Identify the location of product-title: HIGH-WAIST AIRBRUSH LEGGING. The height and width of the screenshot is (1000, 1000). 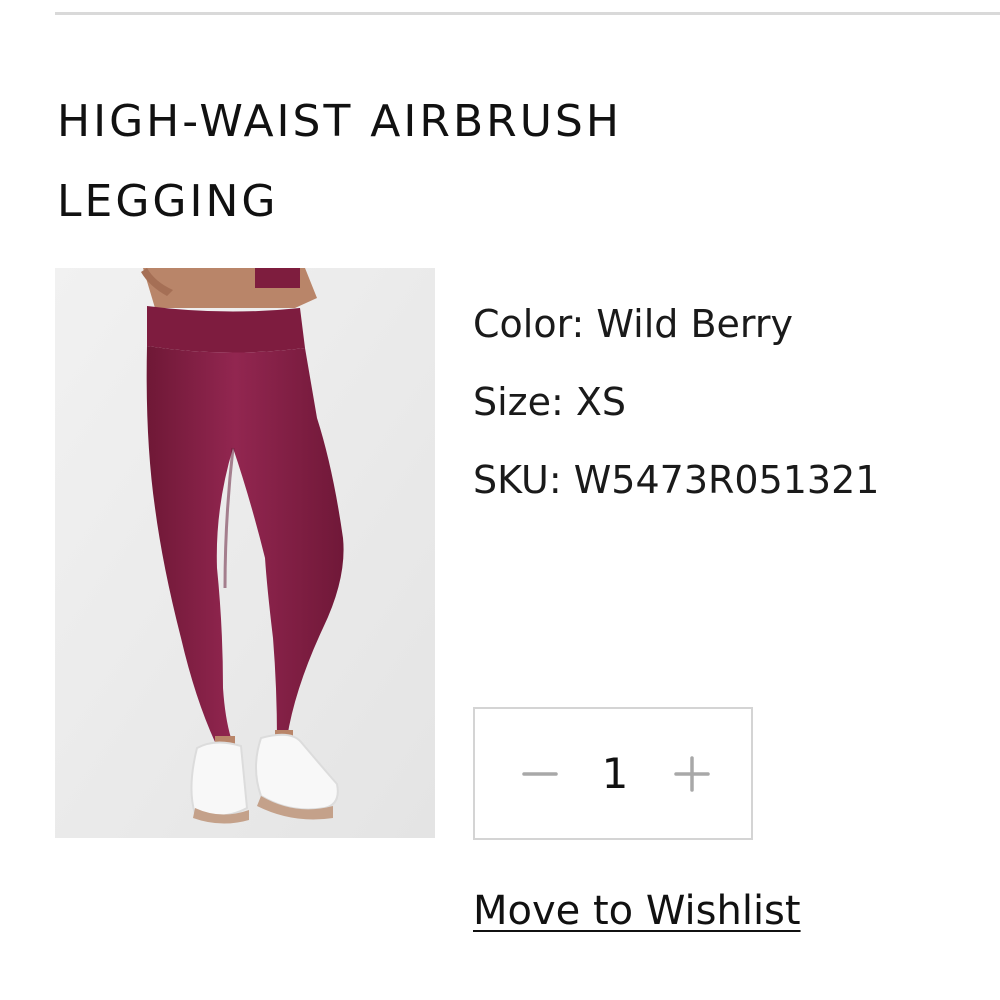
(437, 162).